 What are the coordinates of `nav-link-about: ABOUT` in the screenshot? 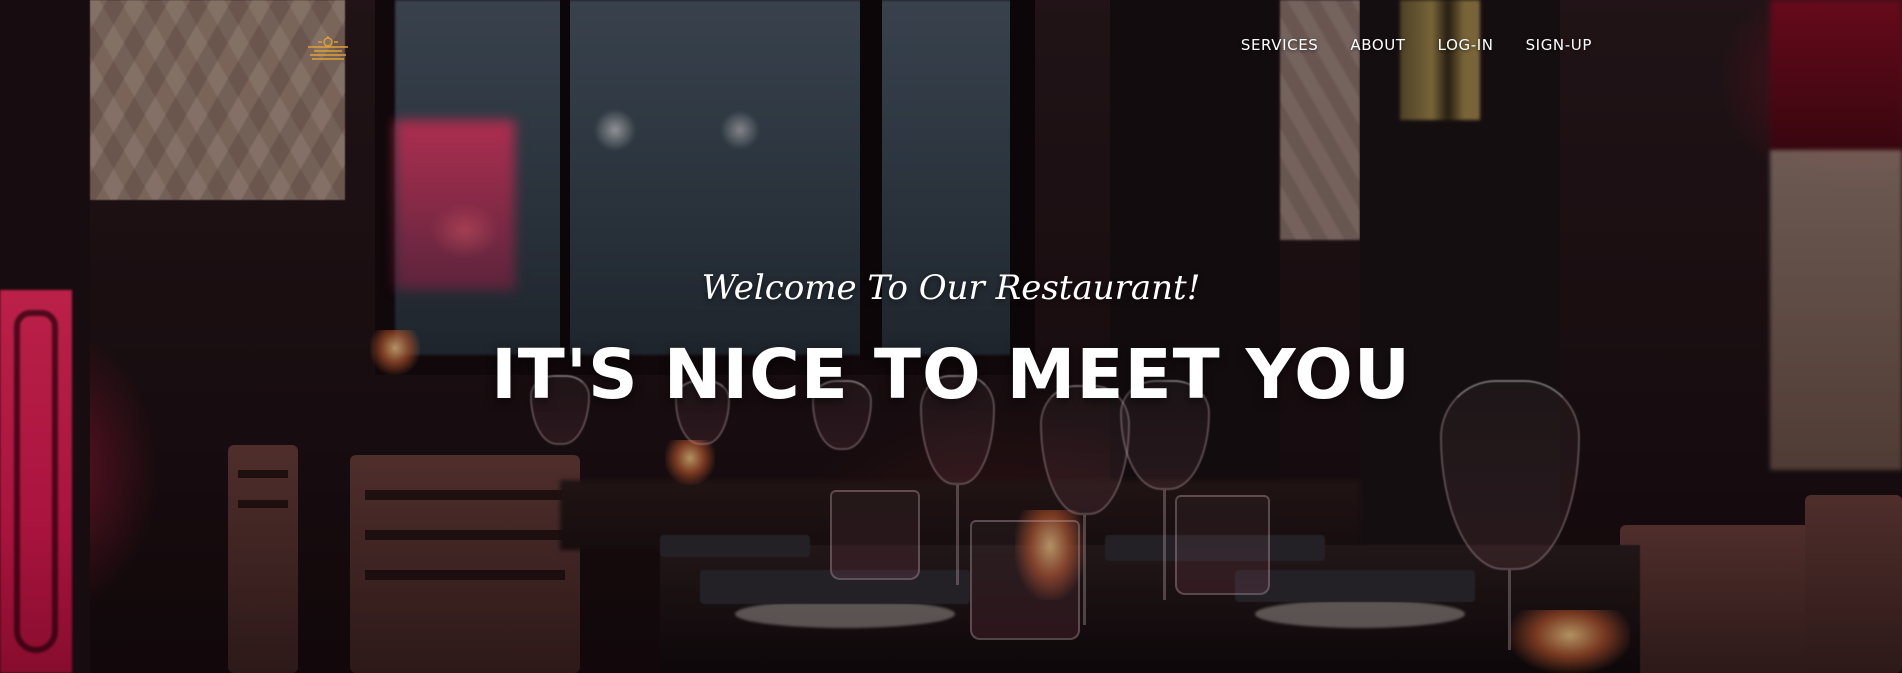 It's located at (1377, 45).